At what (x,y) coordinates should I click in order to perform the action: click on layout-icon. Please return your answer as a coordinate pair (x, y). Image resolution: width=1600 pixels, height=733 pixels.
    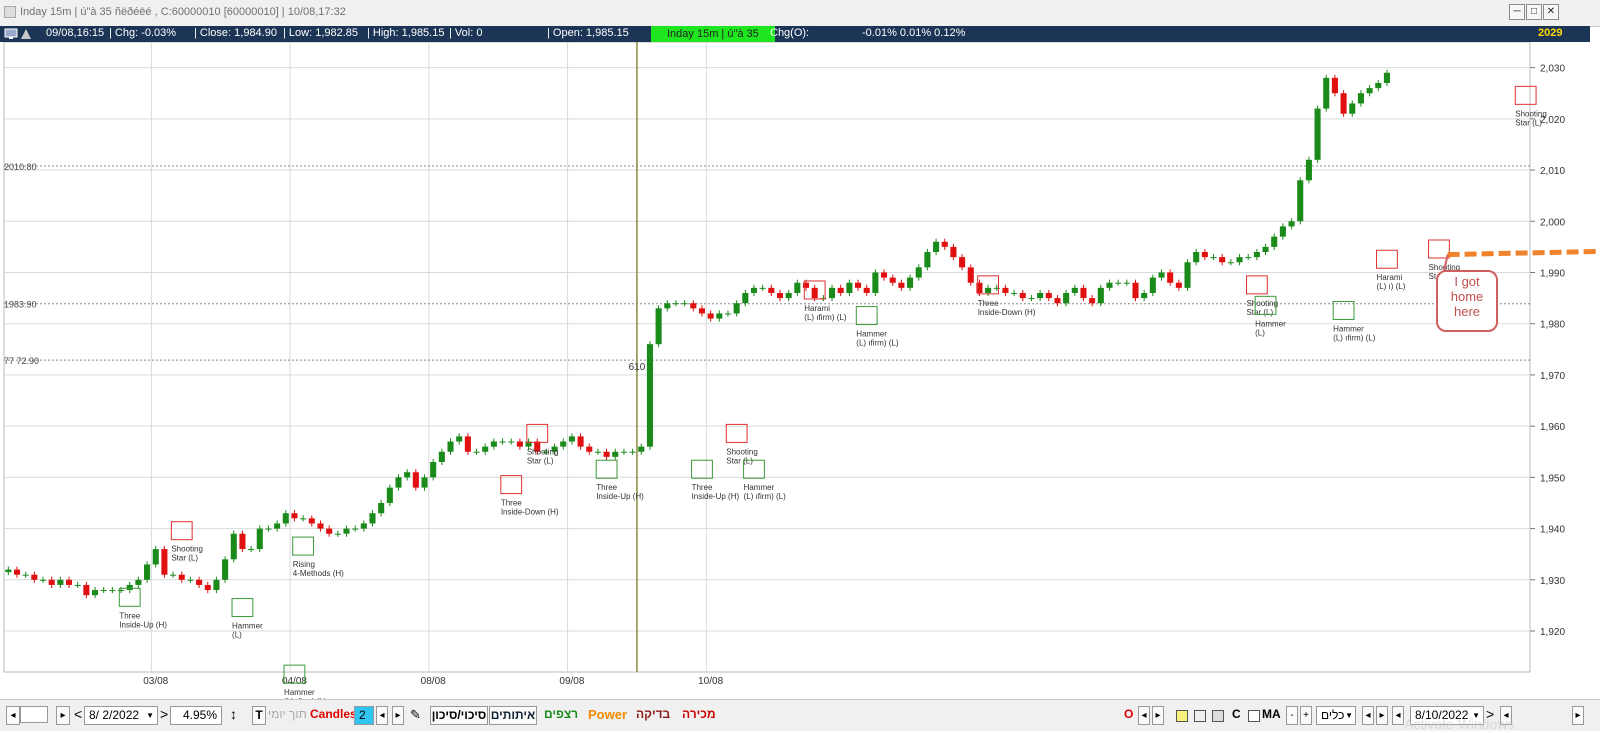
    Looking at the image, I should click on (1218, 716).